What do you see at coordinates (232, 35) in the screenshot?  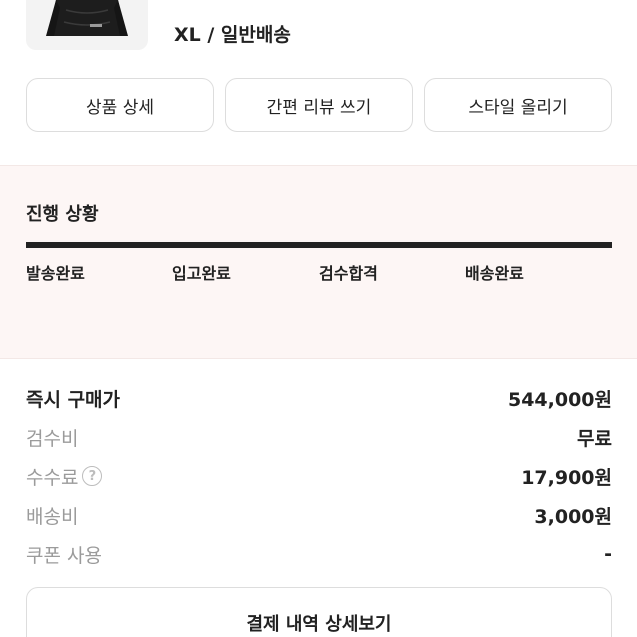 I see `product-option: XL / 일반배송` at bounding box center [232, 35].